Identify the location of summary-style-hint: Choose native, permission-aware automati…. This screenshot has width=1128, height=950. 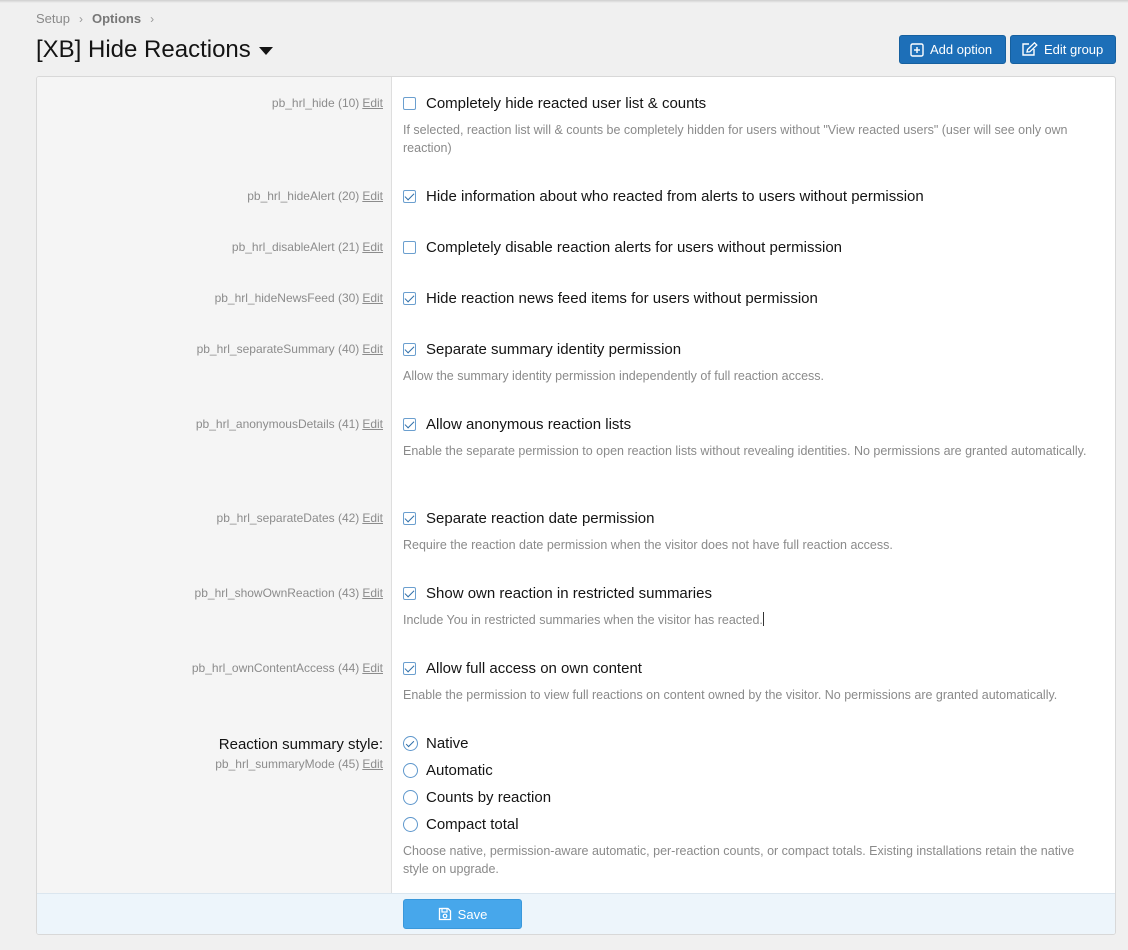
(739, 860).